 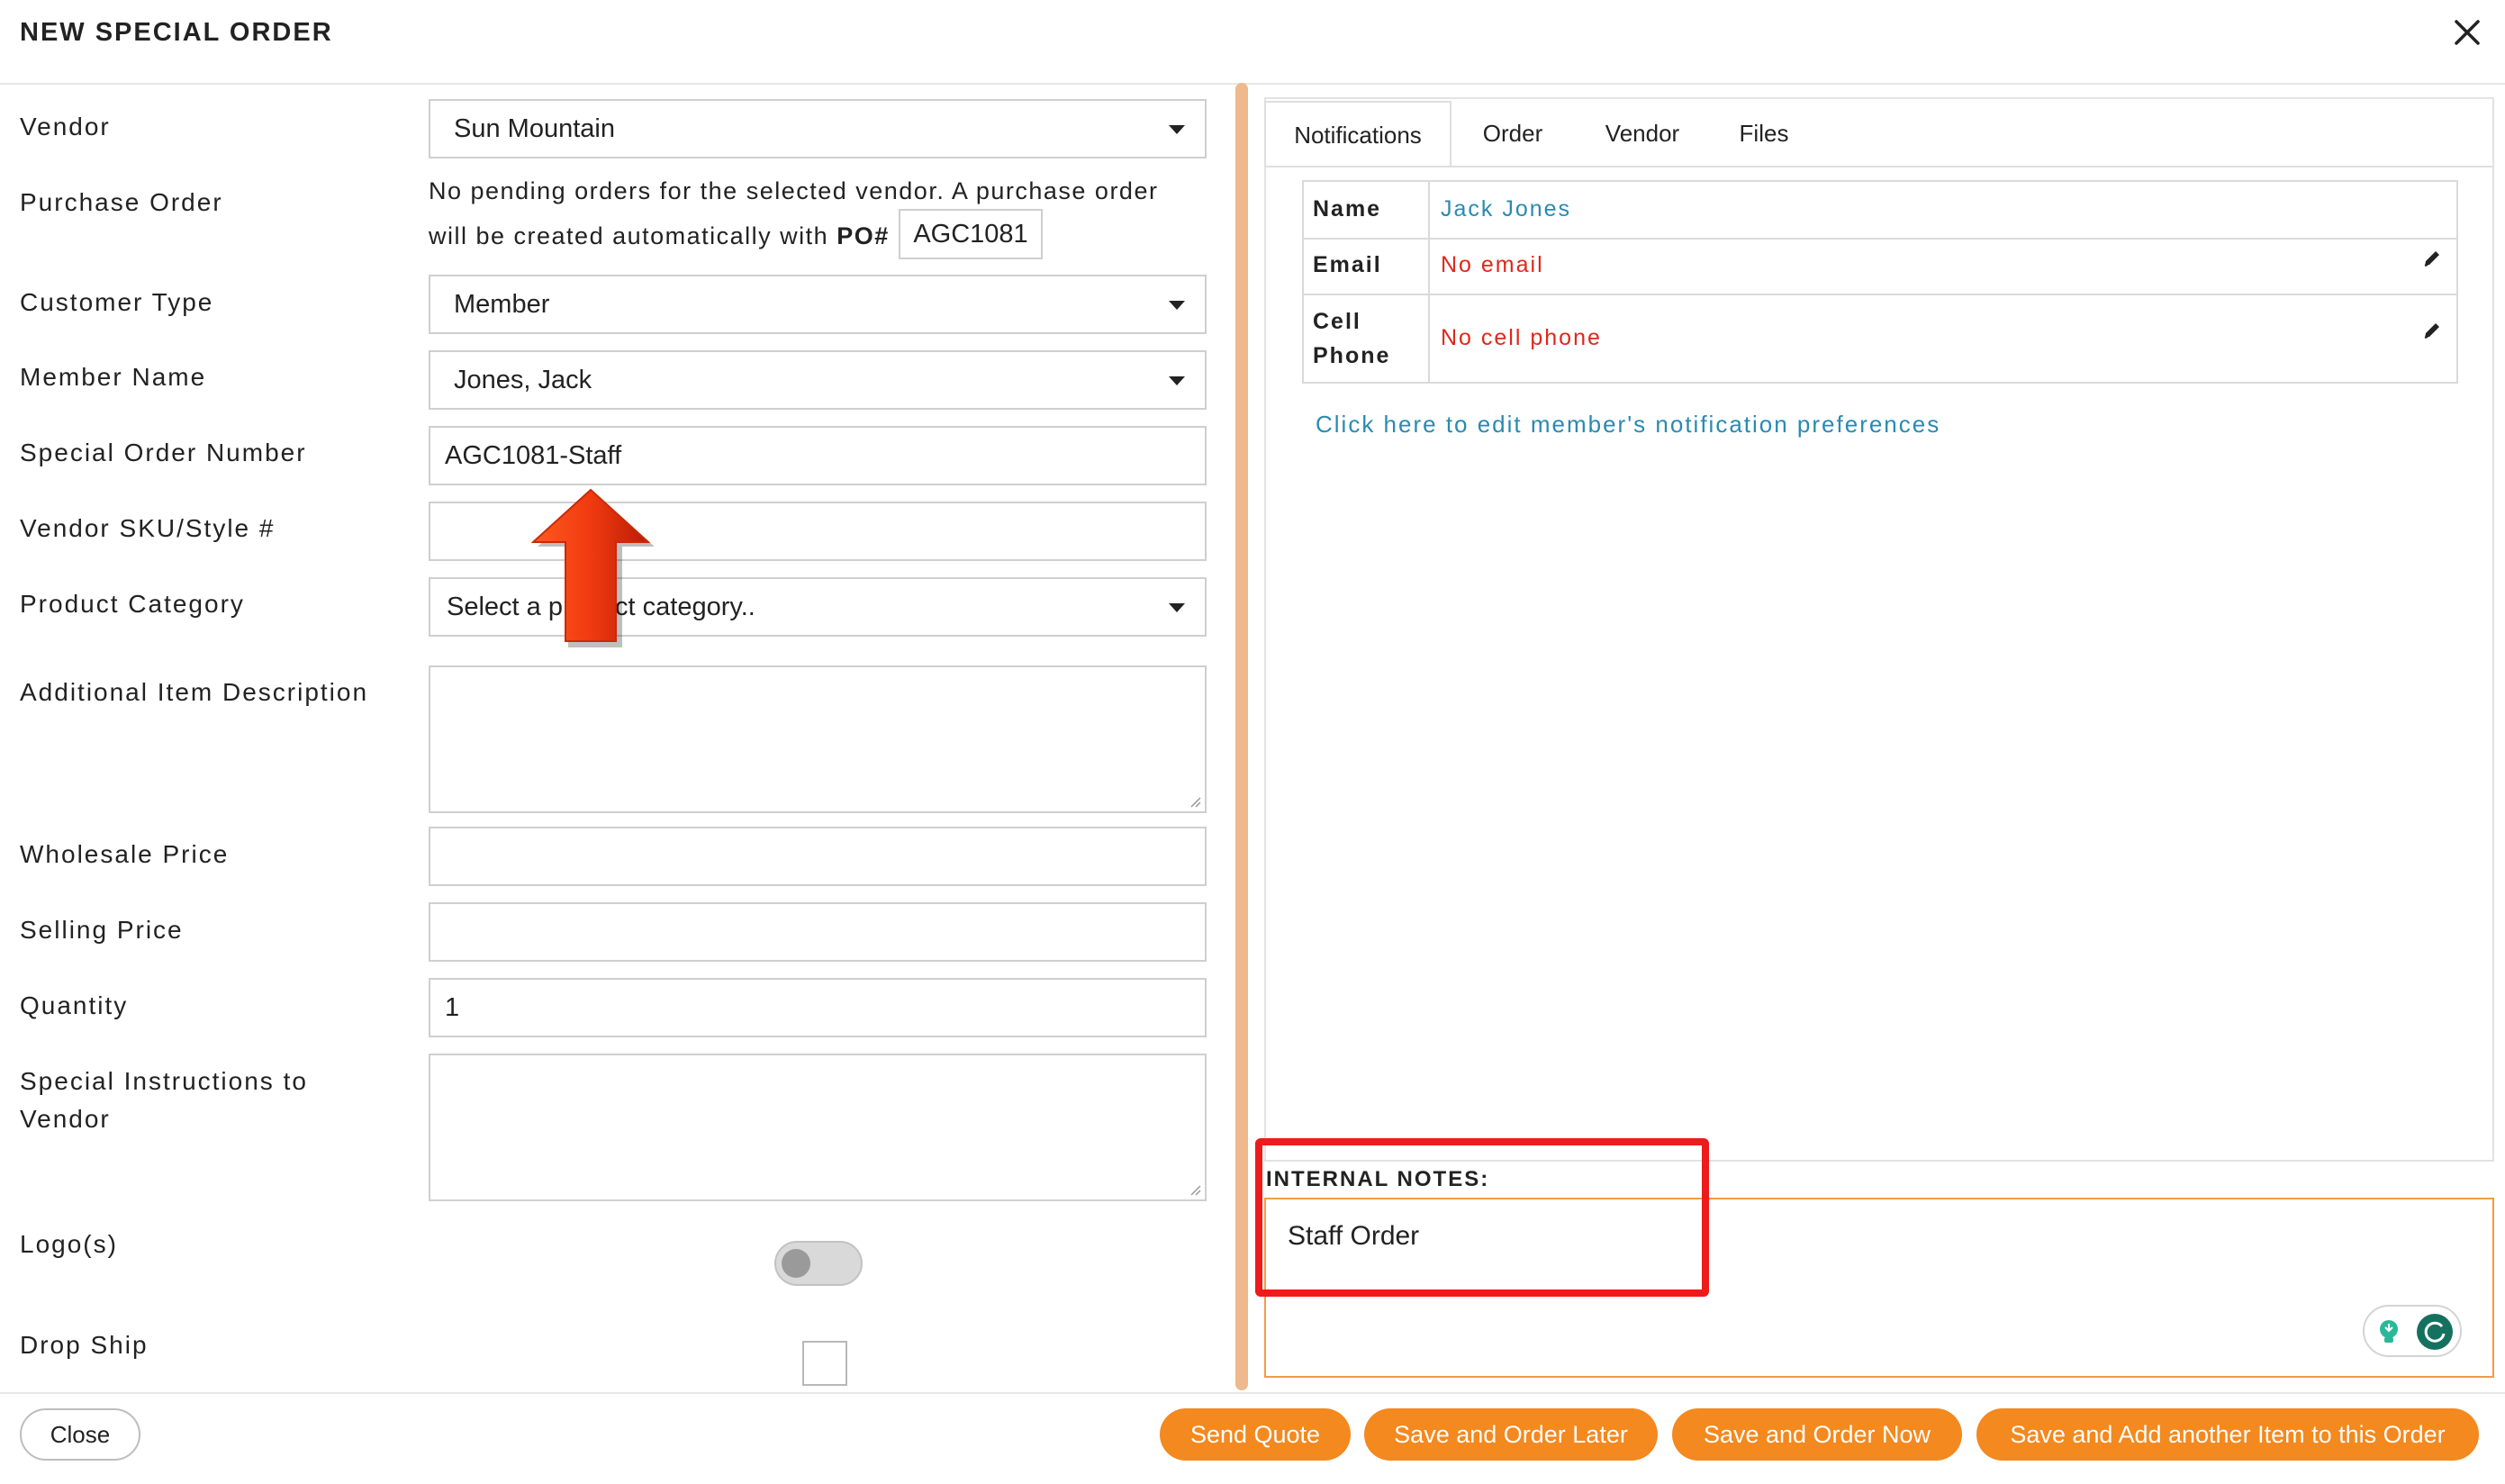 What do you see at coordinates (2435, 1332) in the screenshot?
I see `grammar-check-icon` at bounding box center [2435, 1332].